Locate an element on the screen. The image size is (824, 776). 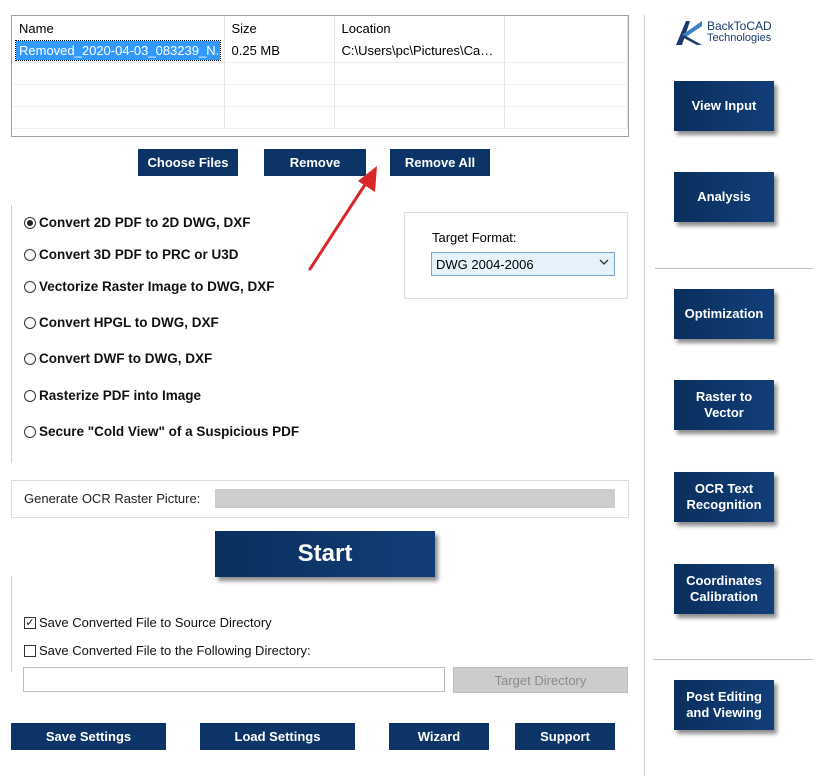
load-settings-button: Load Settings is located at coordinates (277, 736).